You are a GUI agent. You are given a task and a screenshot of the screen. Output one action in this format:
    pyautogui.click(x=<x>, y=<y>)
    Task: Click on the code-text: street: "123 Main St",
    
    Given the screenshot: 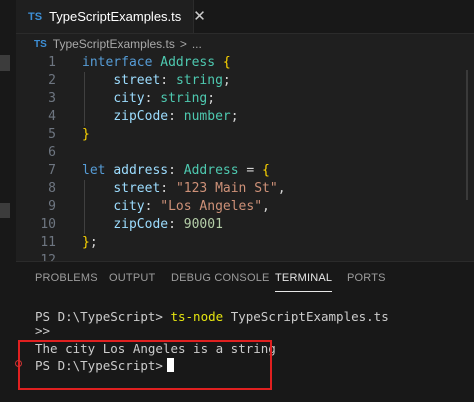 What is the action you would take?
    pyautogui.click(x=184, y=189)
    